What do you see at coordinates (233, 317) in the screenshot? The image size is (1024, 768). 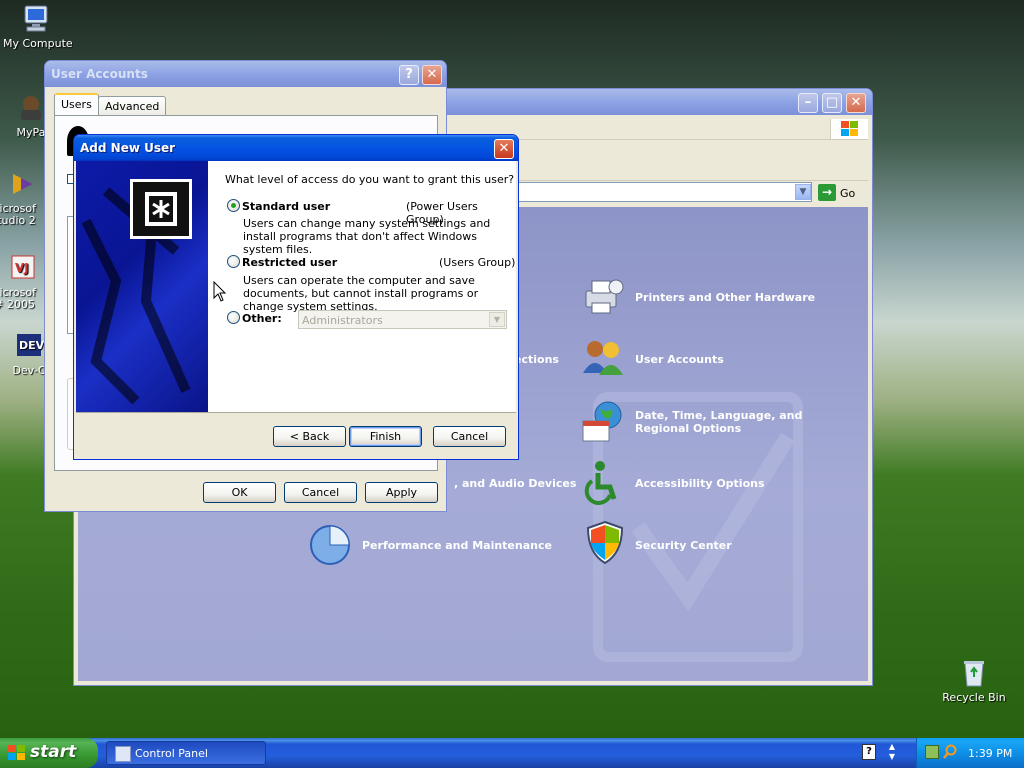 I see `other-radio` at bounding box center [233, 317].